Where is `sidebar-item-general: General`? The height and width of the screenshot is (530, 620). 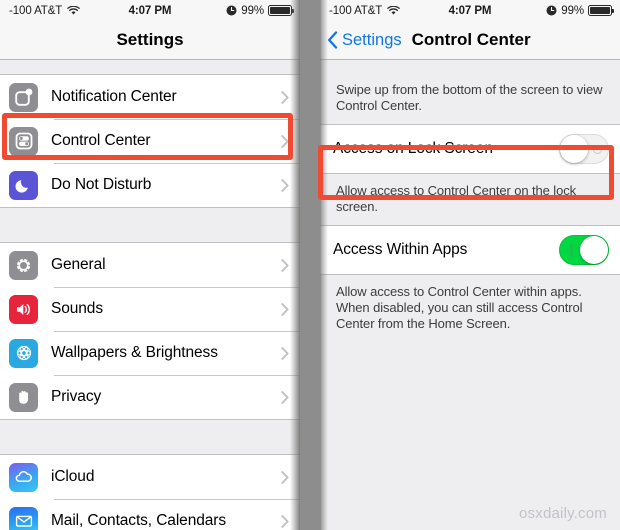 sidebar-item-general: General is located at coordinates (150, 265).